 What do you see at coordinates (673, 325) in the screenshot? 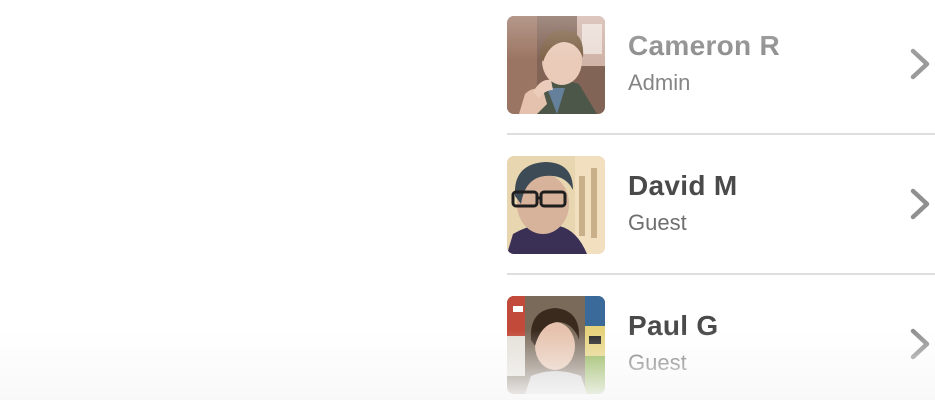
I see `user-name: Paul G` at bounding box center [673, 325].